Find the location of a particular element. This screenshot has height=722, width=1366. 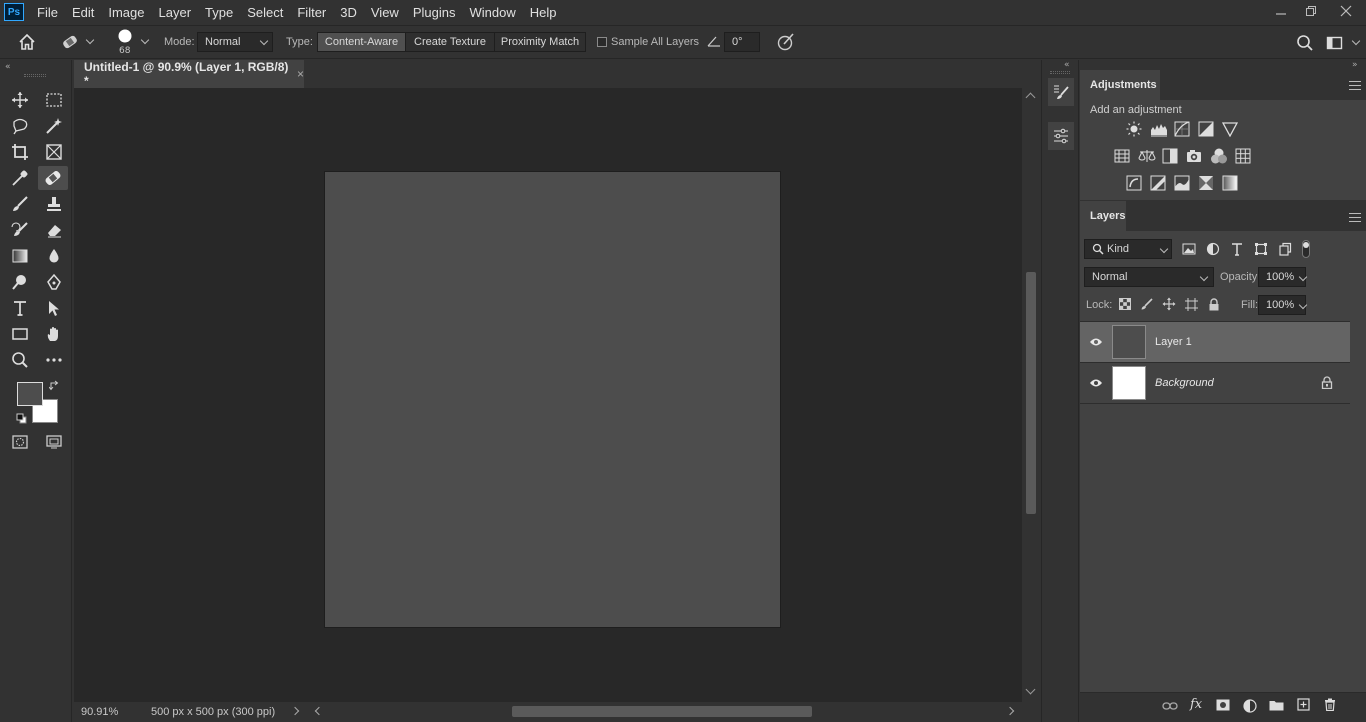

menu-file: File is located at coordinates (47, 12).